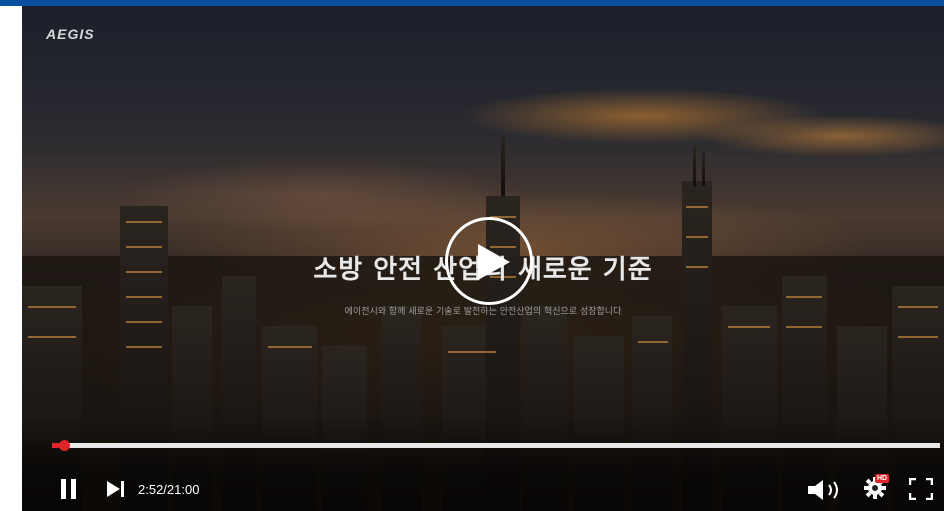  What do you see at coordinates (483, 312) in the screenshot?
I see `video-subline: 에이전시와 함께 새로운 기술로 발전하는 안전산업의 혁신으로 성장합니다` at bounding box center [483, 312].